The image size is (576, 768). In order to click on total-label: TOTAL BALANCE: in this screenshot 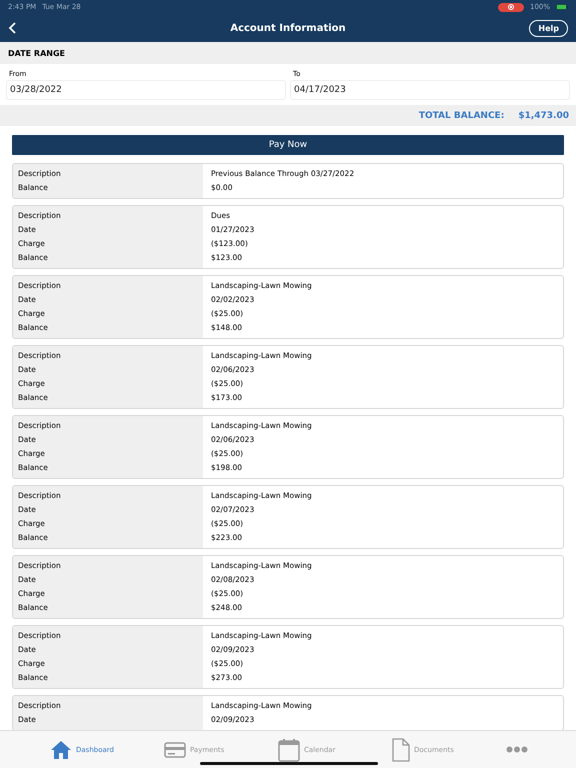, I will do `click(461, 115)`.